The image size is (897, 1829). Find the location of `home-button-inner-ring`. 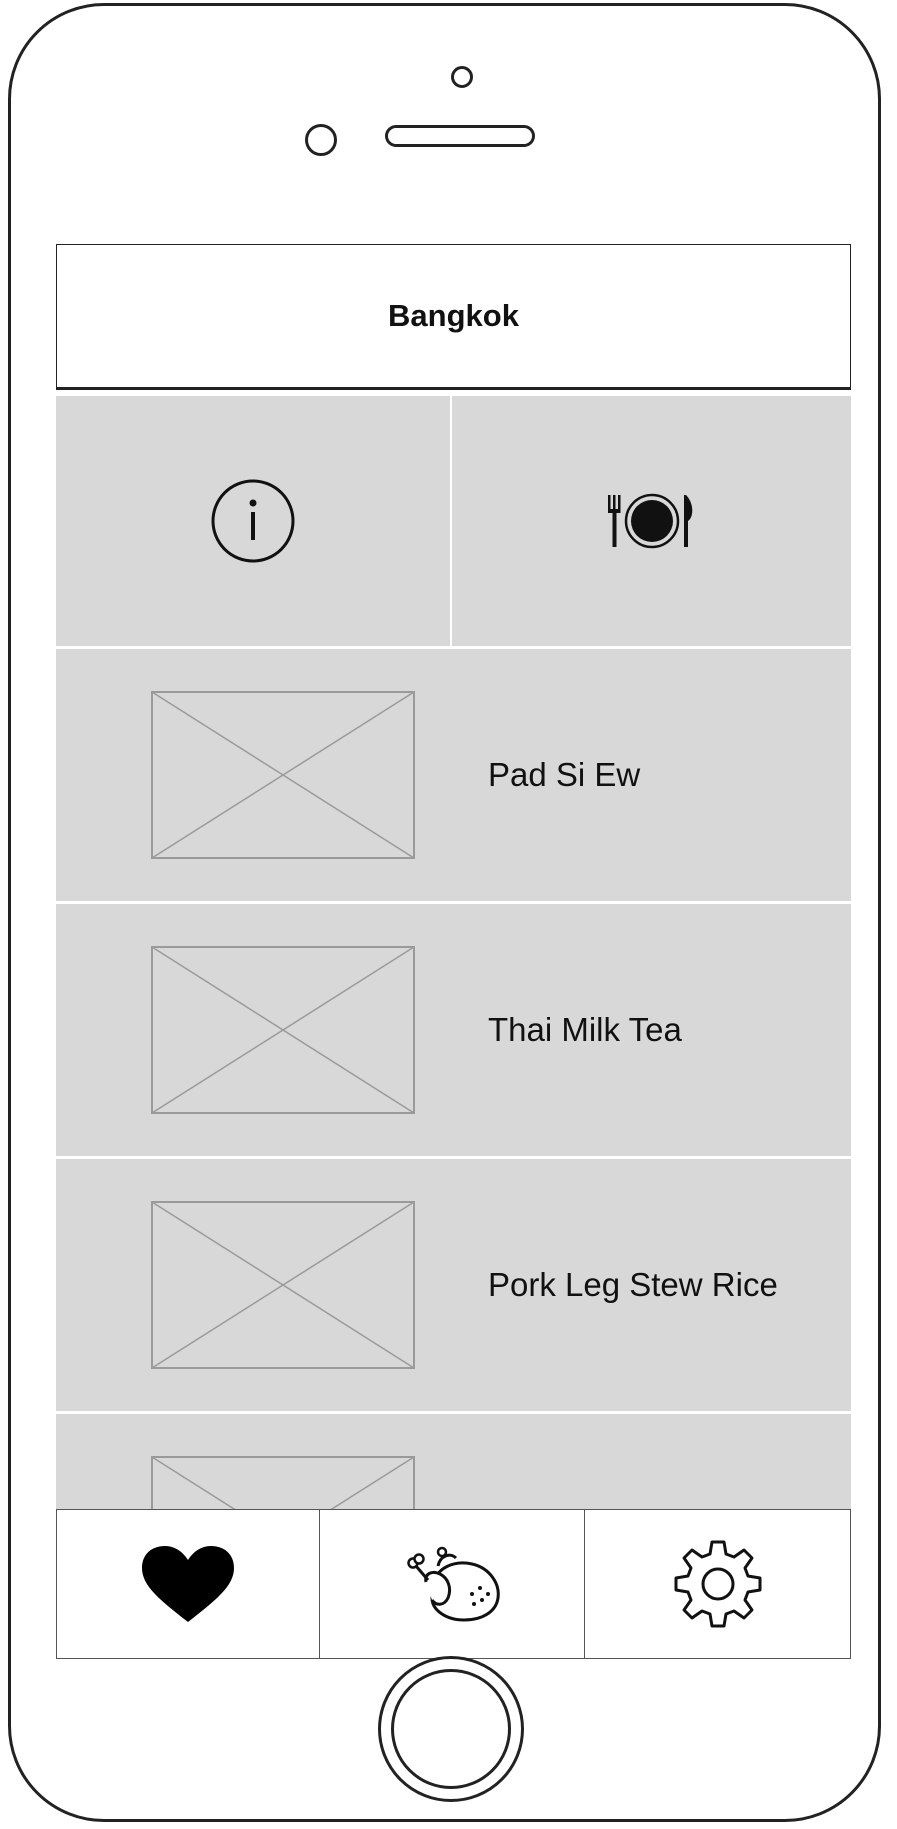

home-button-inner-ring is located at coordinates (451, 1729).